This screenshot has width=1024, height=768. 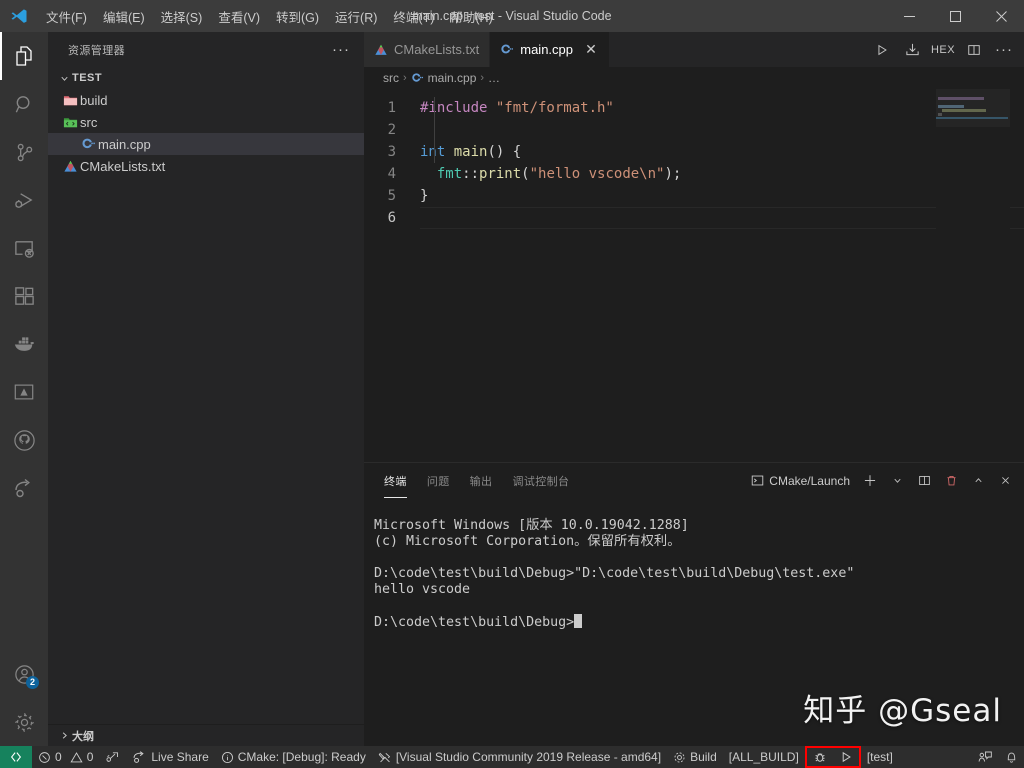 I want to click on tree-root-test: TEST, so click(x=206, y=78).